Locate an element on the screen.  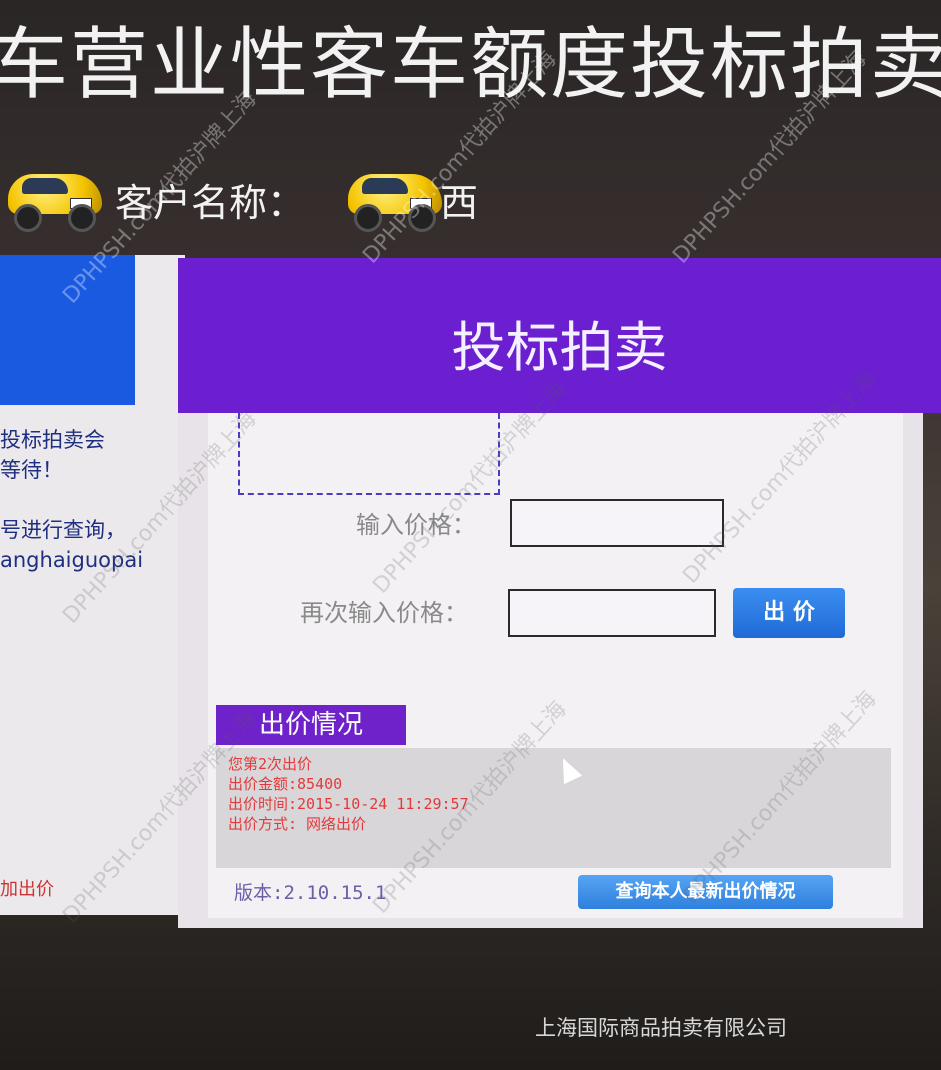
bid-button: 出 价 is located at coordinates (789, 613).